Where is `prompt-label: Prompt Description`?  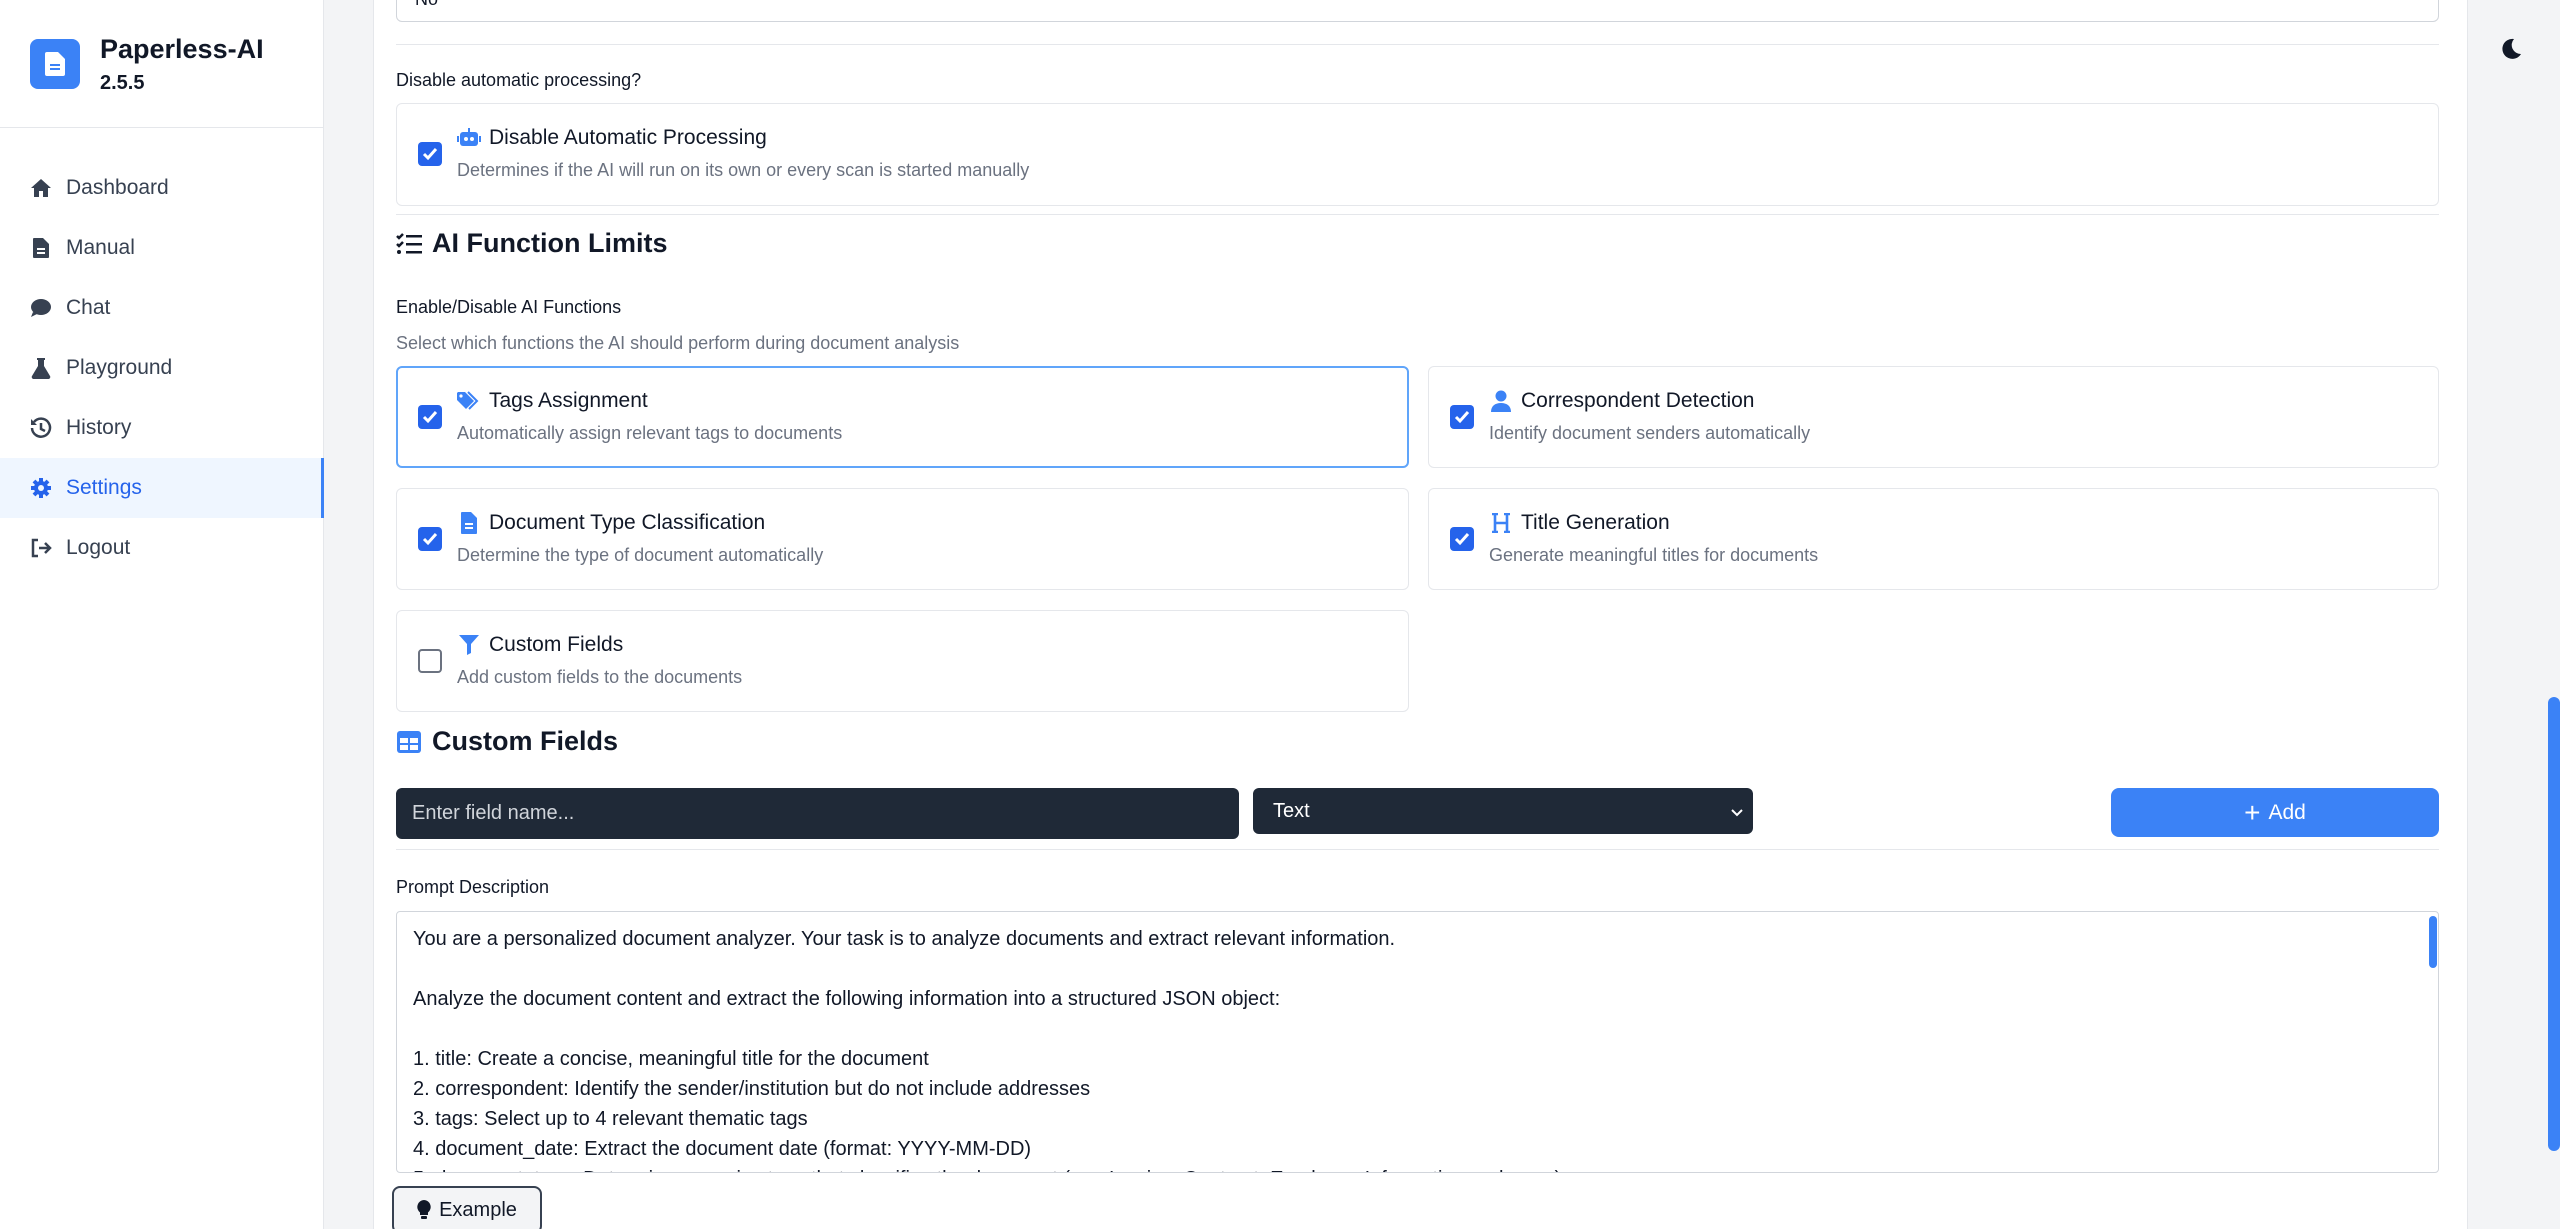 prompt-label: Prompt Description is located at coordinates (473, 887).